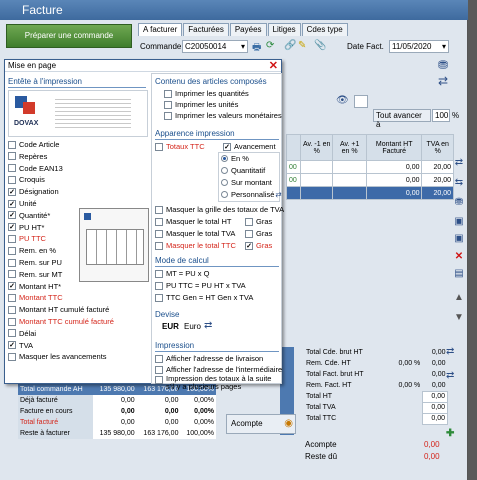 The width and height of the screenshot is (477, 480). What do you see at coordinates (253, 194) in the screenshot?
I see `advance-custom-label: Personnalisé` at bounding box center [253, 194].